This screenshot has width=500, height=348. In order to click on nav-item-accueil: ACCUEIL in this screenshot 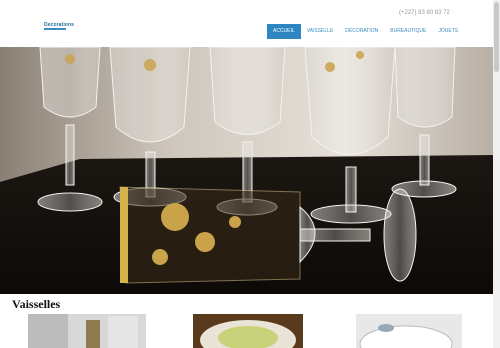, I will do `click(284, 31)`.